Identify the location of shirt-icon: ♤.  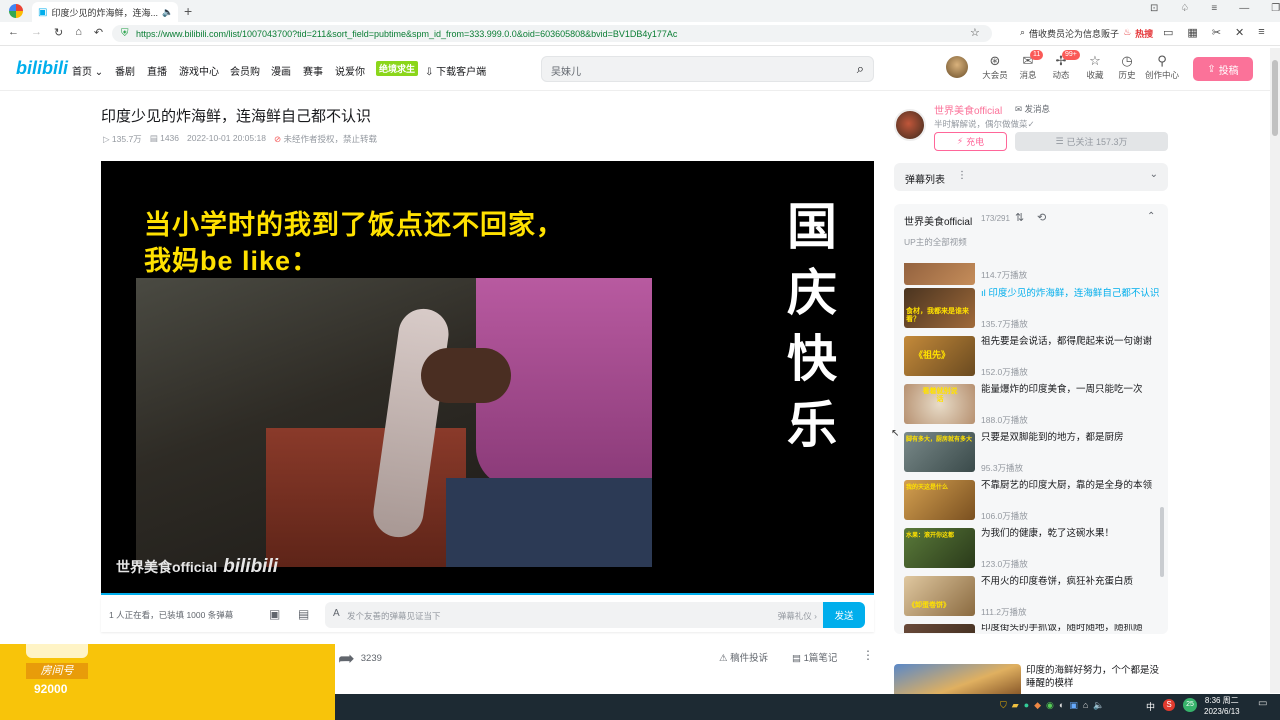
(1184, 8).